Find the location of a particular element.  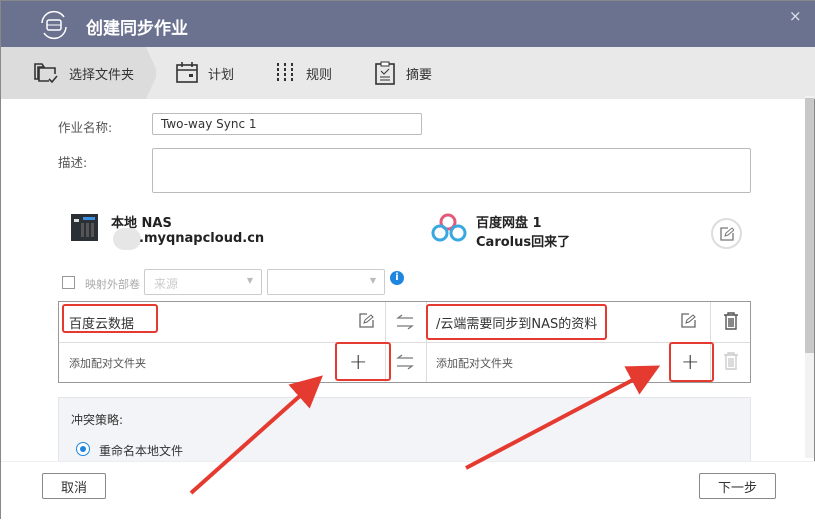

add-local-folder-placeholder: 添加配对文件夹 is located at coordinates (107, 362).